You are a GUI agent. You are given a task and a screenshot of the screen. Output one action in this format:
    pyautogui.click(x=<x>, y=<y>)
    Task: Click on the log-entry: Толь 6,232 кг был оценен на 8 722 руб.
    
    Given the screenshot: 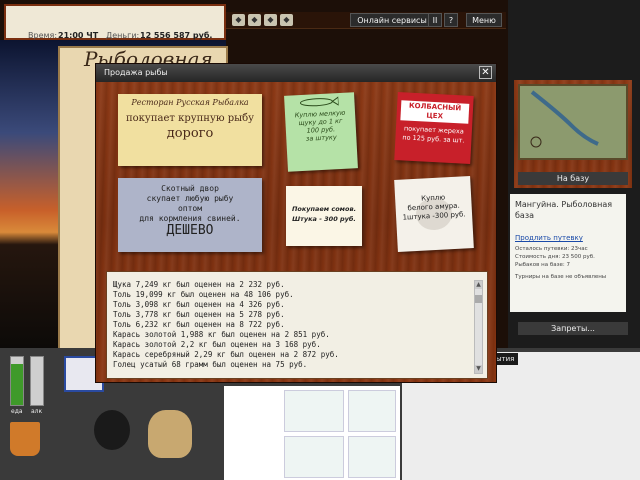 What is the action you would take?
    pyautogui.click(x=199, y=324)
    